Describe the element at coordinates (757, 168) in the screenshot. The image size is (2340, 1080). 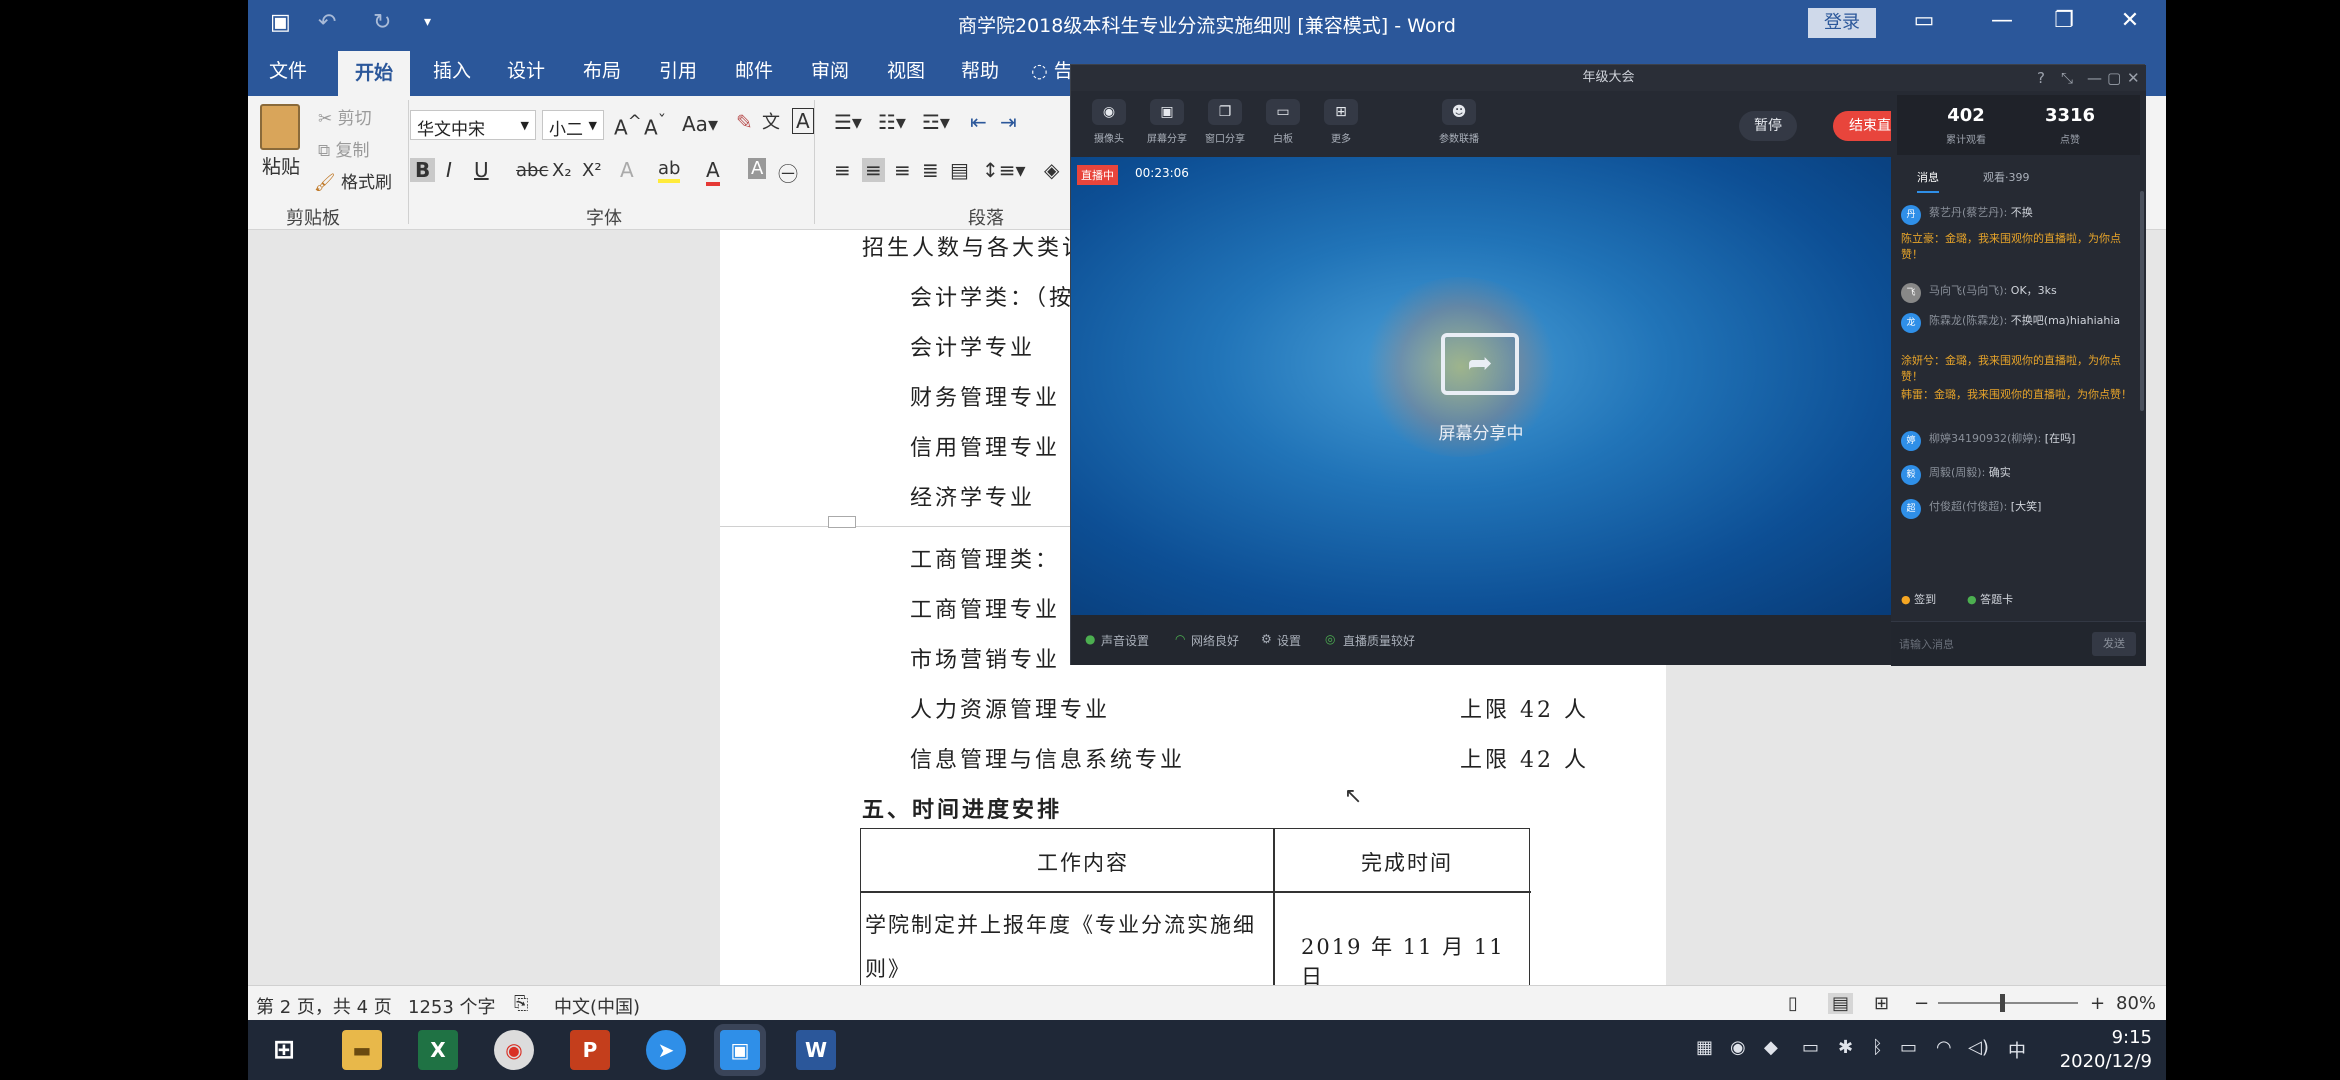
I see `character-shading-icon: A` at that location.